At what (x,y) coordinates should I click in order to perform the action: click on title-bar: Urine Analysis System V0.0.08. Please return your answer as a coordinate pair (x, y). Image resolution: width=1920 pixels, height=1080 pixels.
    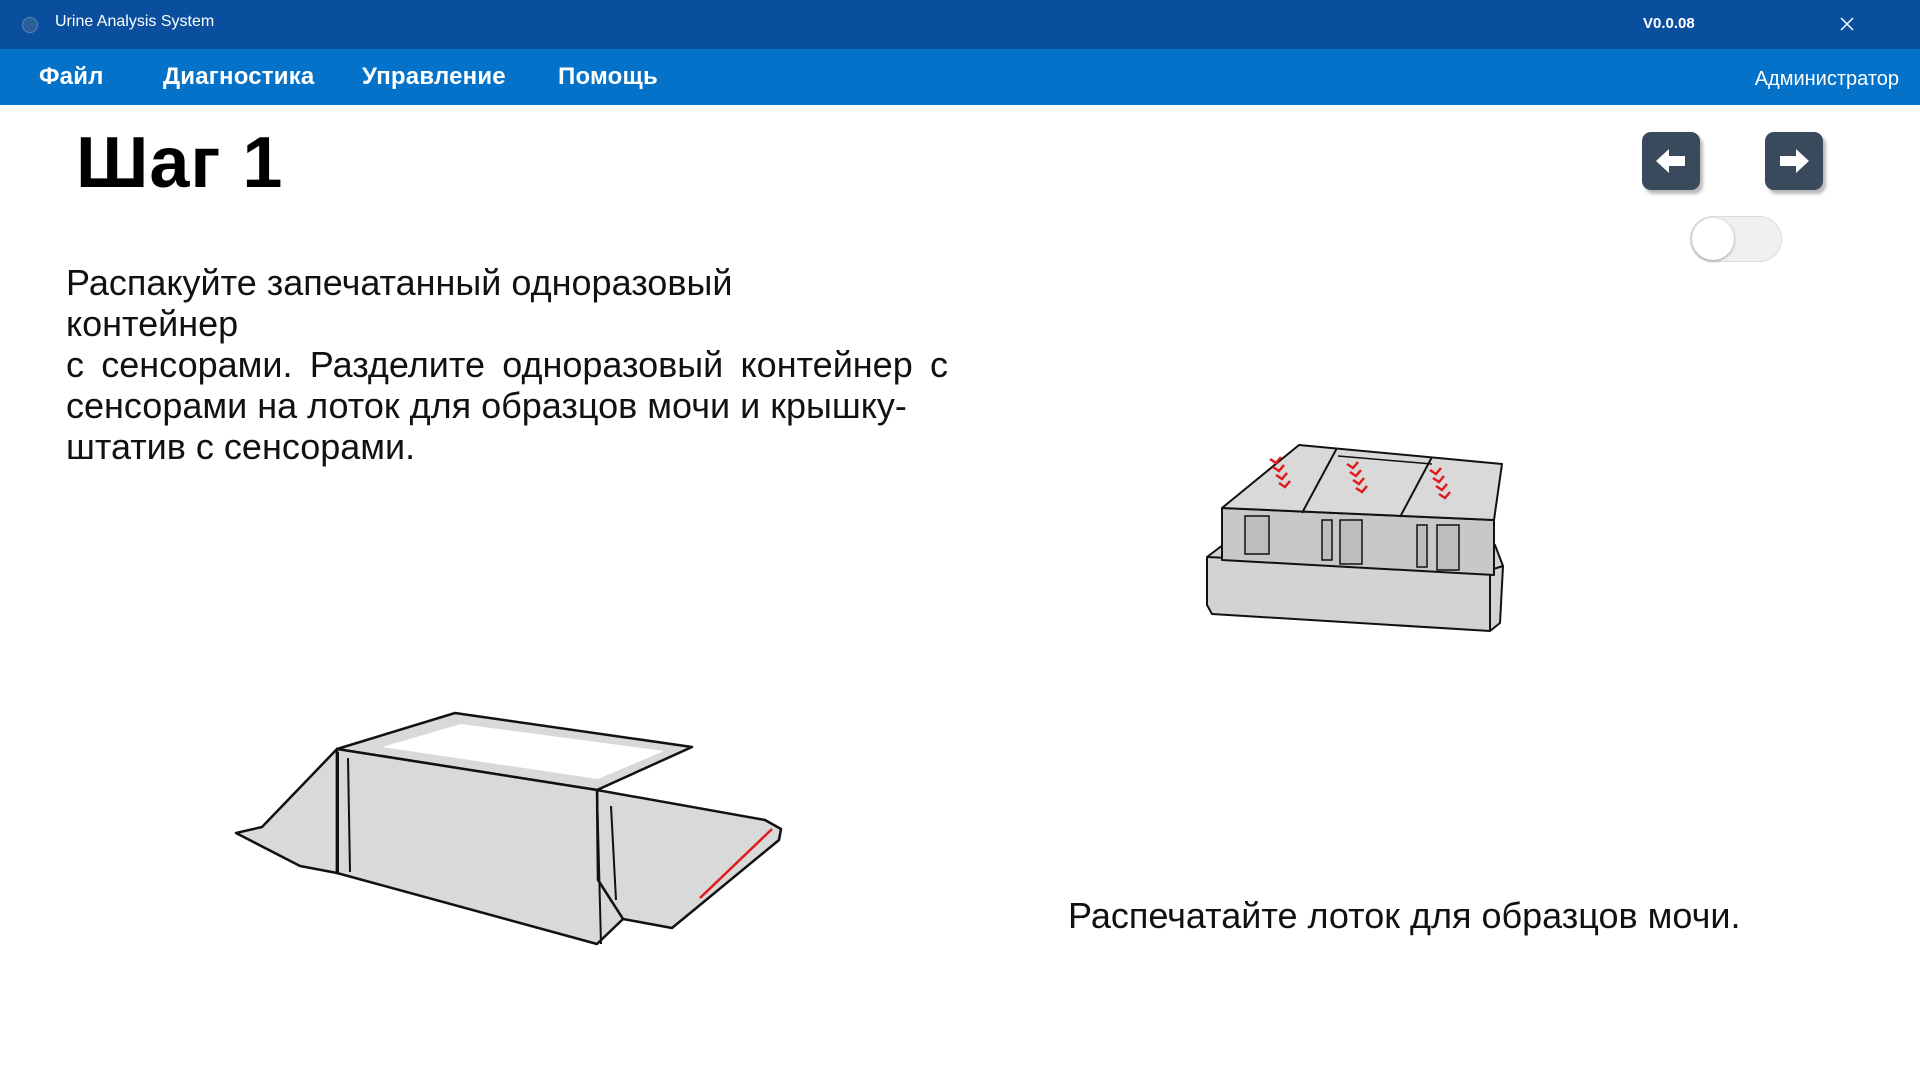
    Looking at the image, I should click on (960, 24).